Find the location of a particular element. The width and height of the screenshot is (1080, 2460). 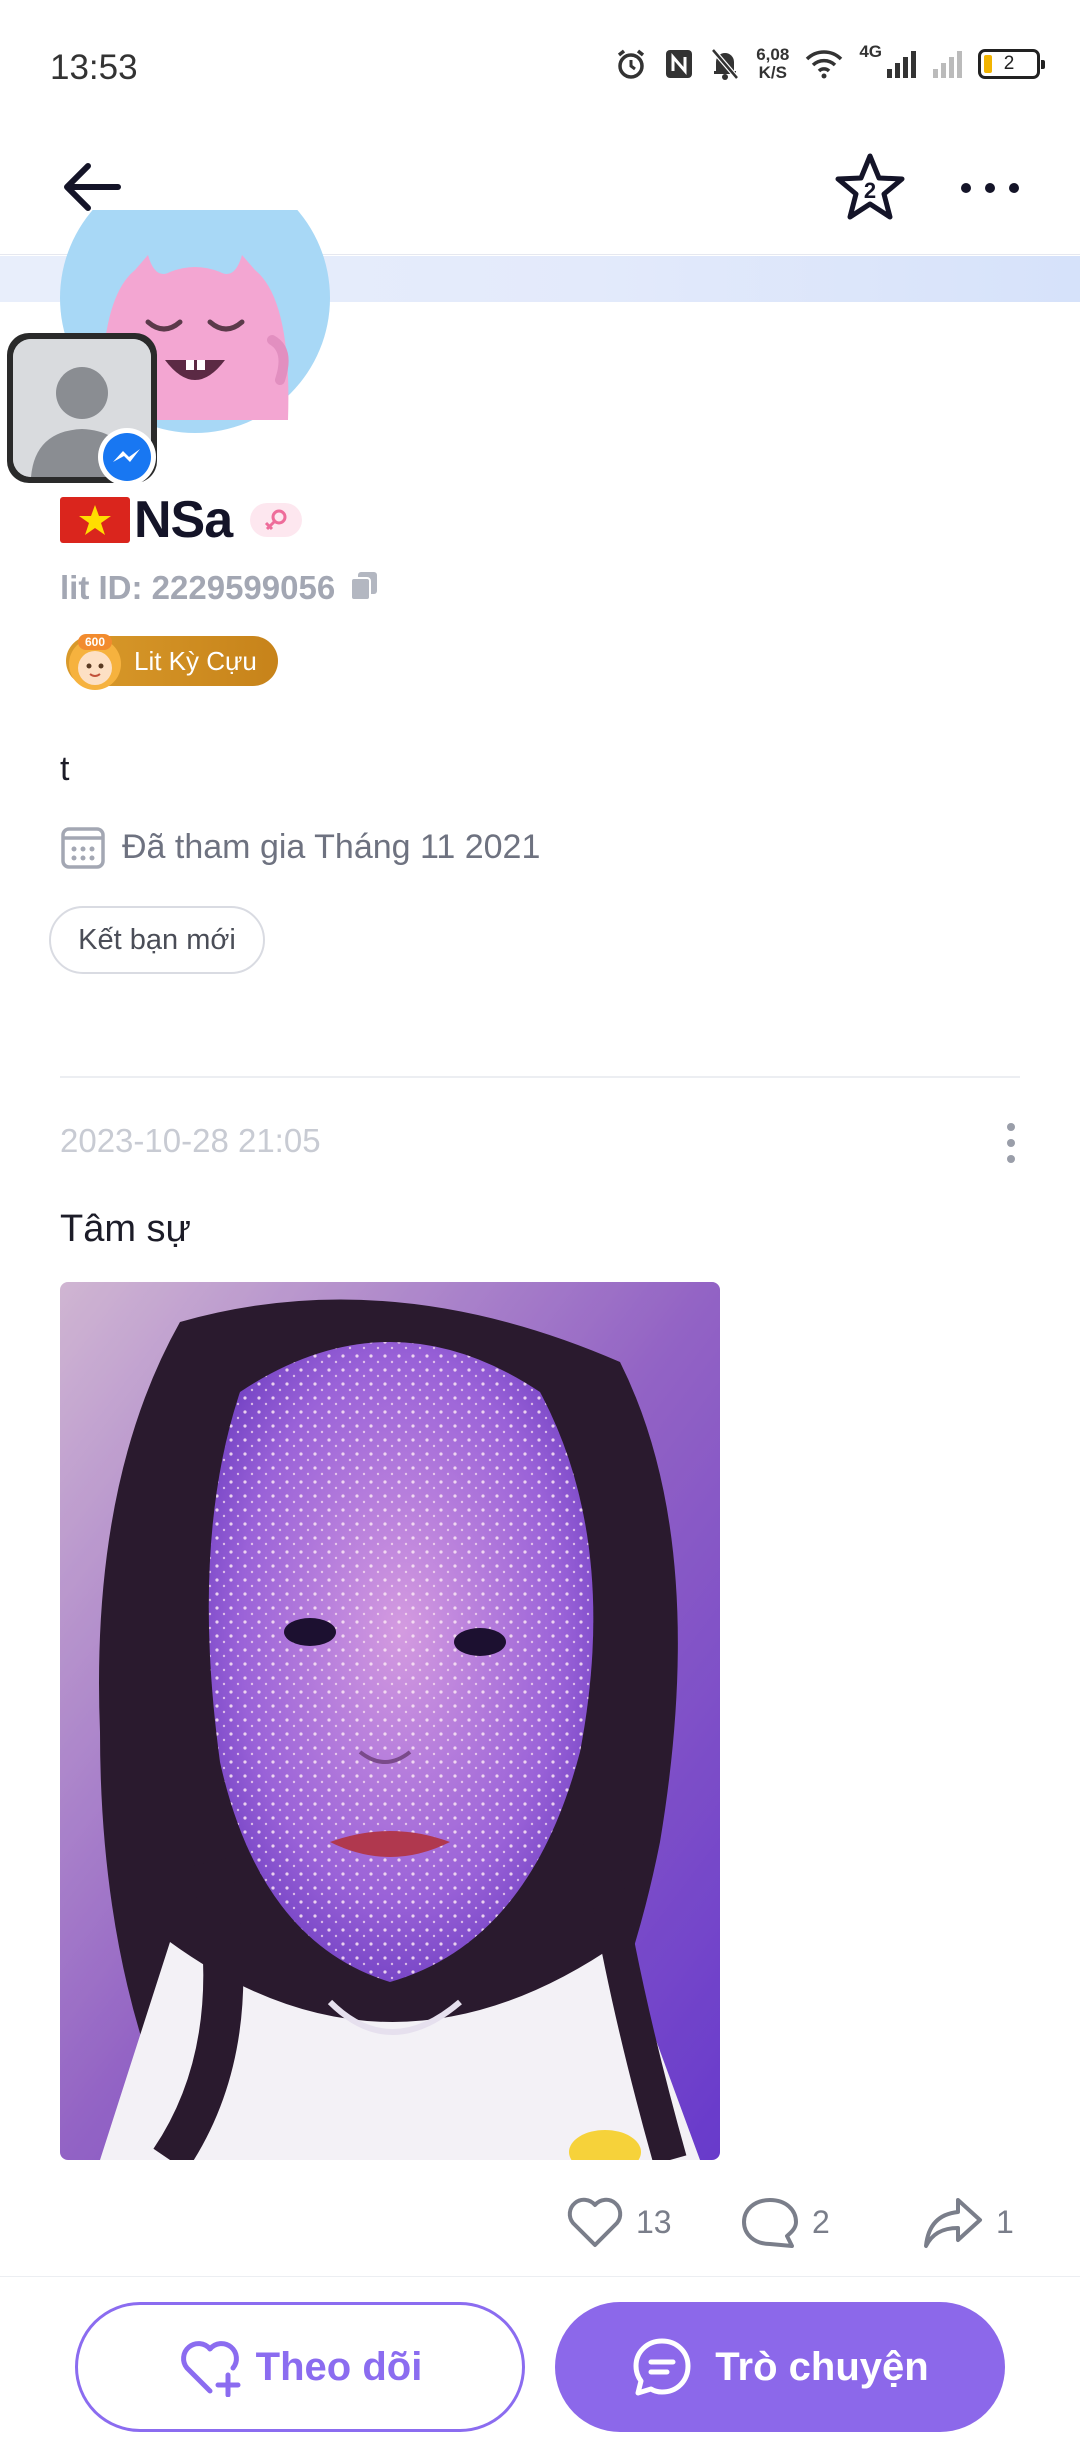

more-options-button is located at coordinates (990, 188).